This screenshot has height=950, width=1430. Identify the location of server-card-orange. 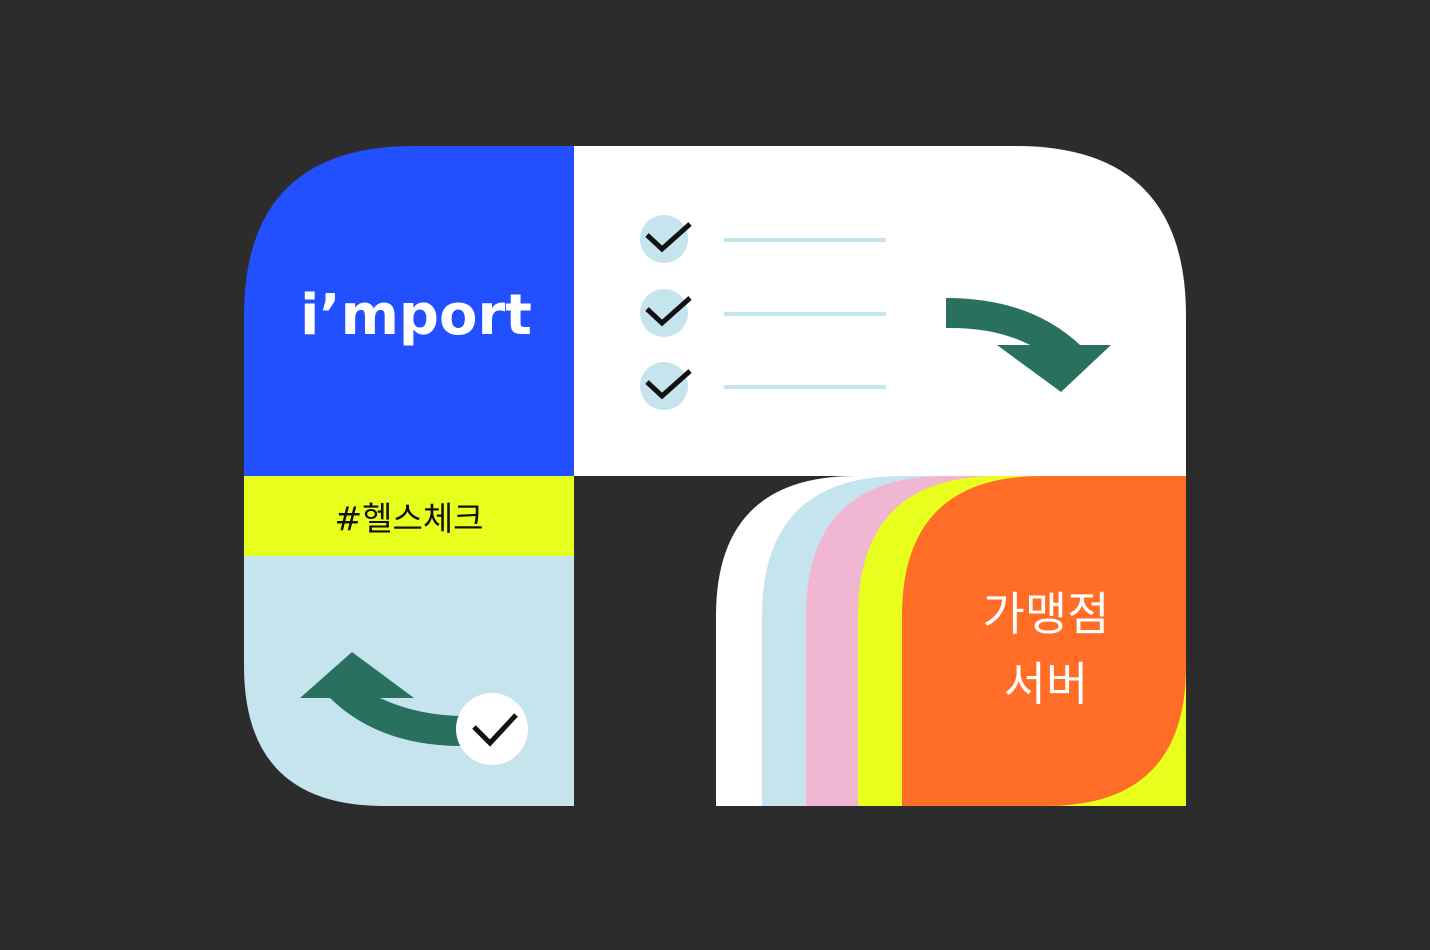
(1044, 641).